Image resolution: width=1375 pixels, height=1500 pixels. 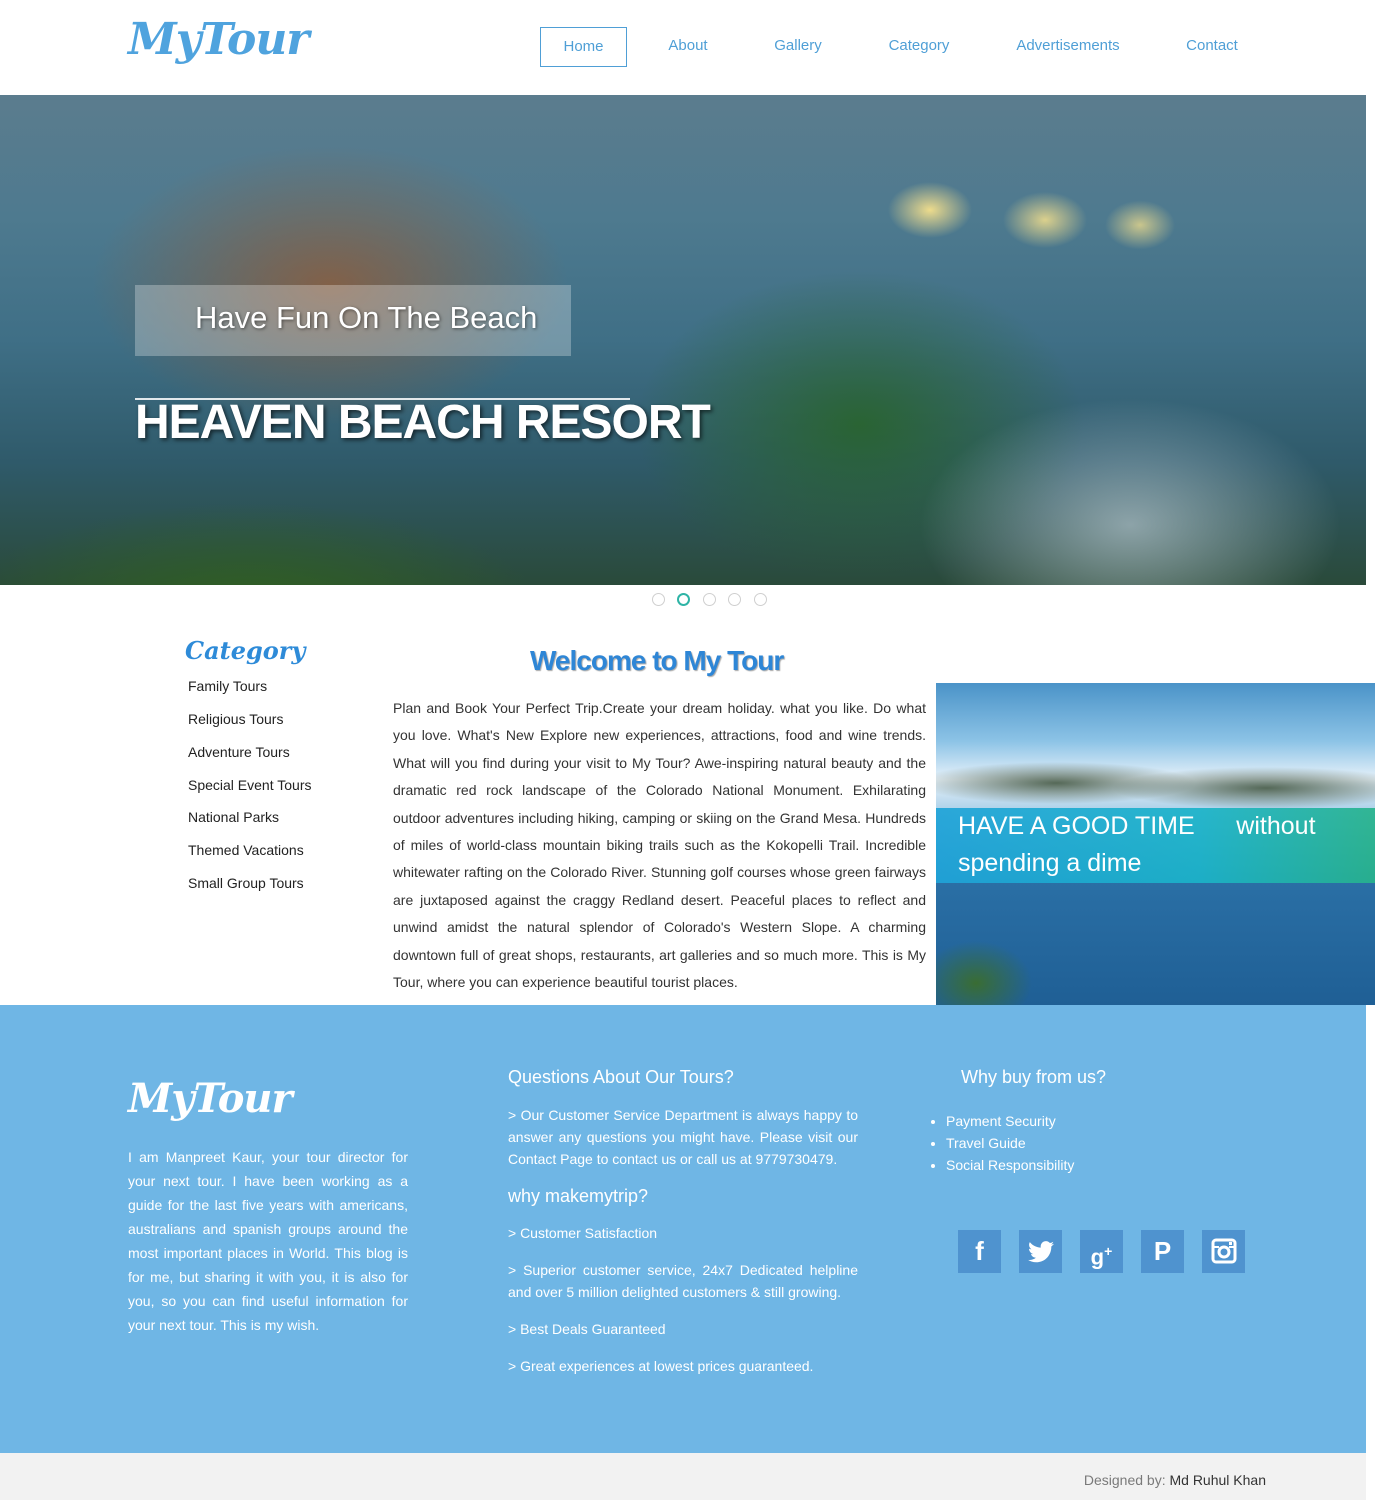 I want to click on buy-item-social-responsibility: Social Responsibility, so click(x=1010, y=1165).